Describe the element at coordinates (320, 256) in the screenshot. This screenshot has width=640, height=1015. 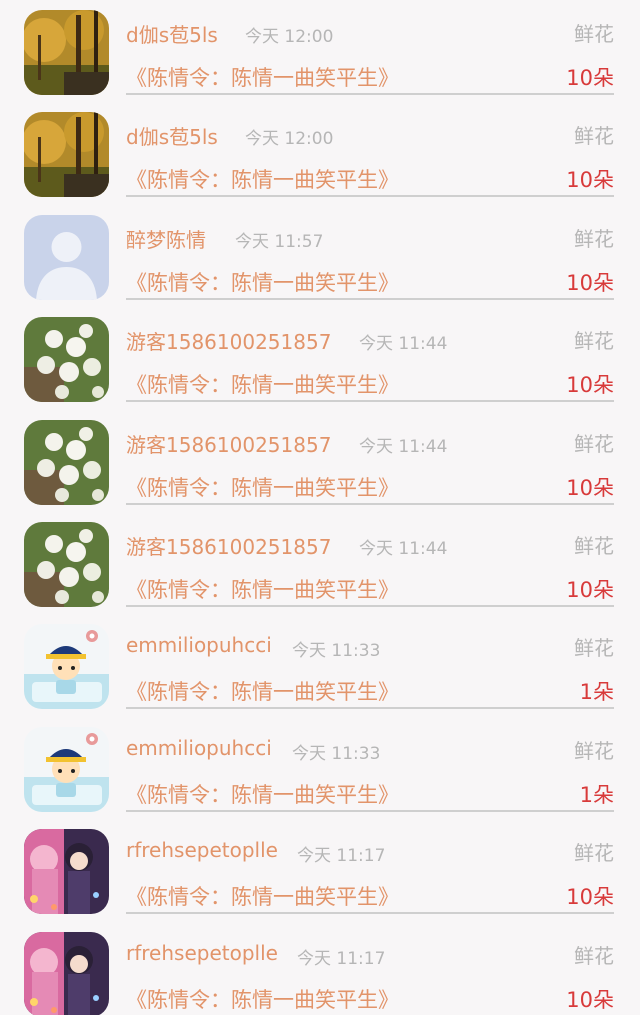
I see `gift-record-row: 醉梦陈情 今天 11:57 鲜花 《陈情令：陈情一曲笑平生》 10朵` at that location.